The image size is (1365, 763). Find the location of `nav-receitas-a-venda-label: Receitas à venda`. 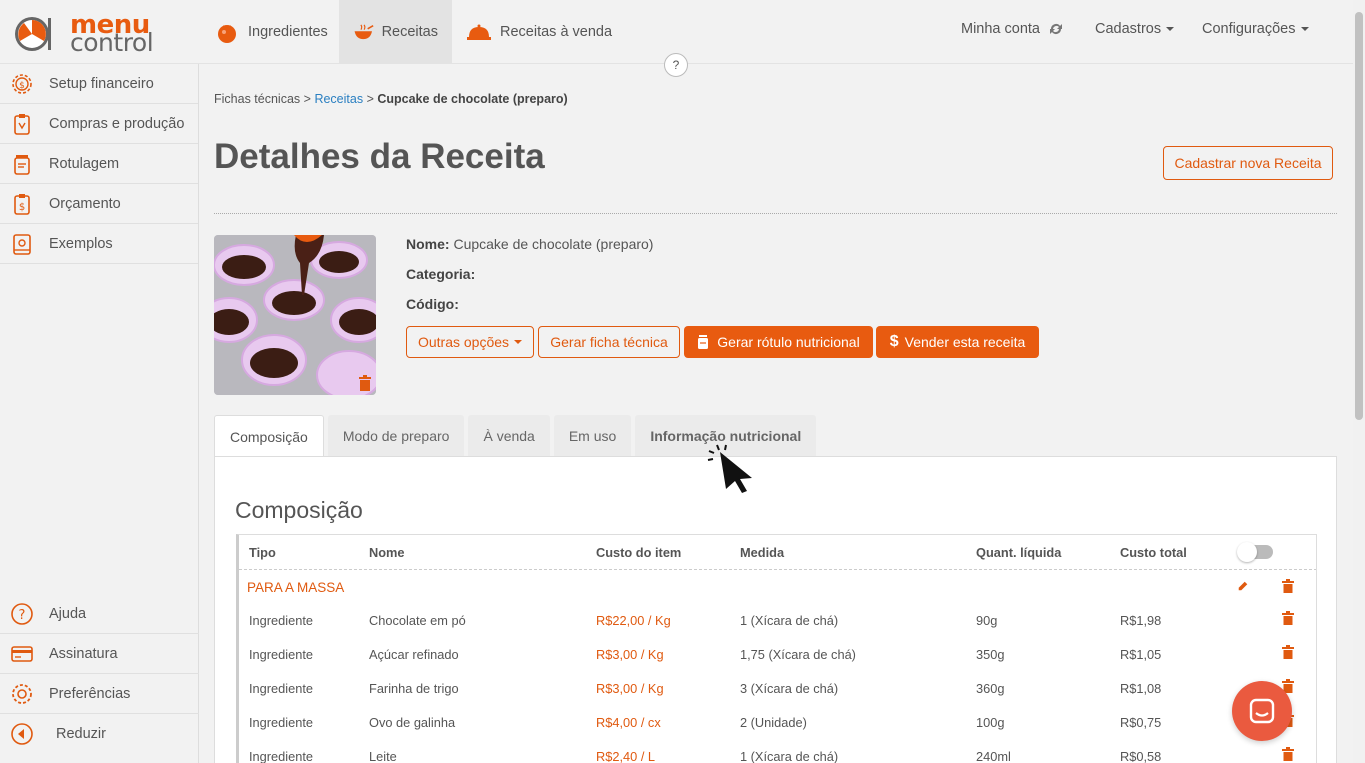

nav-receitas-a-venda-label: Receitas à venda is located at coordinates (556, 32).